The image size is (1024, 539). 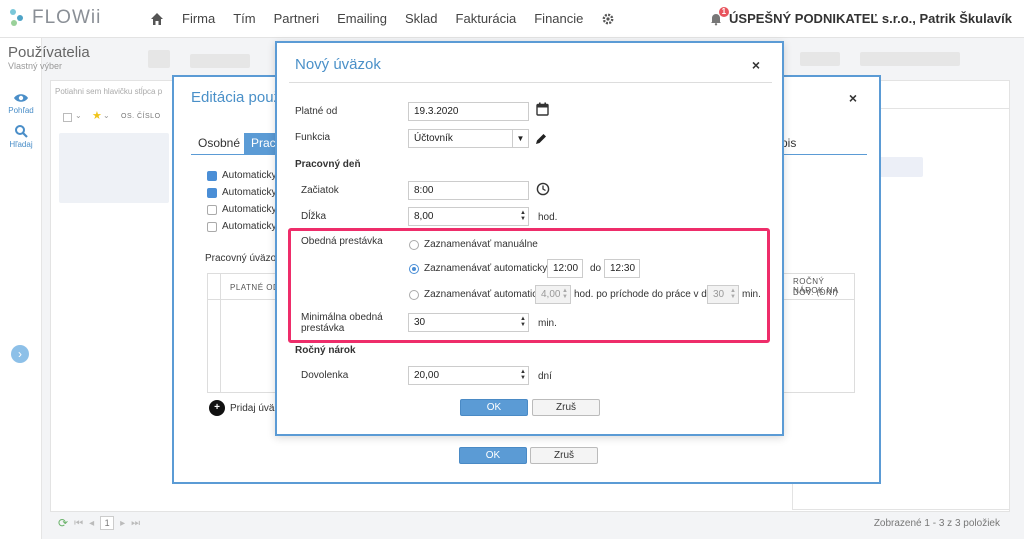 I want to click on page-number: 1, so click(x=107, y=523).